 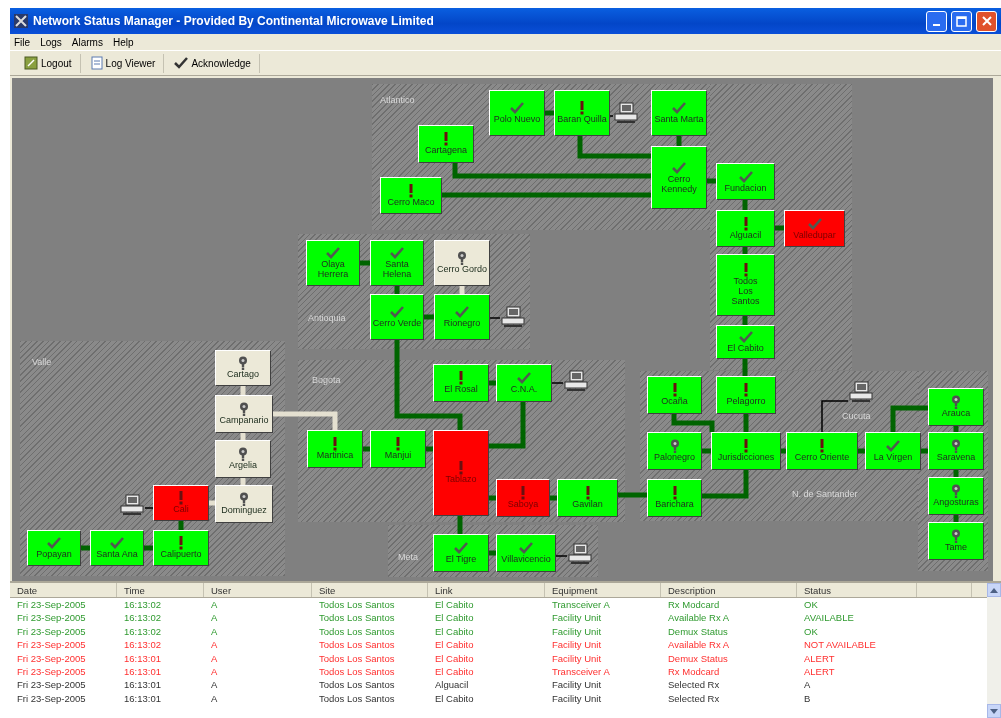 I want to click on site-node: Cerro Kennedy, so click(x=679, y=177).